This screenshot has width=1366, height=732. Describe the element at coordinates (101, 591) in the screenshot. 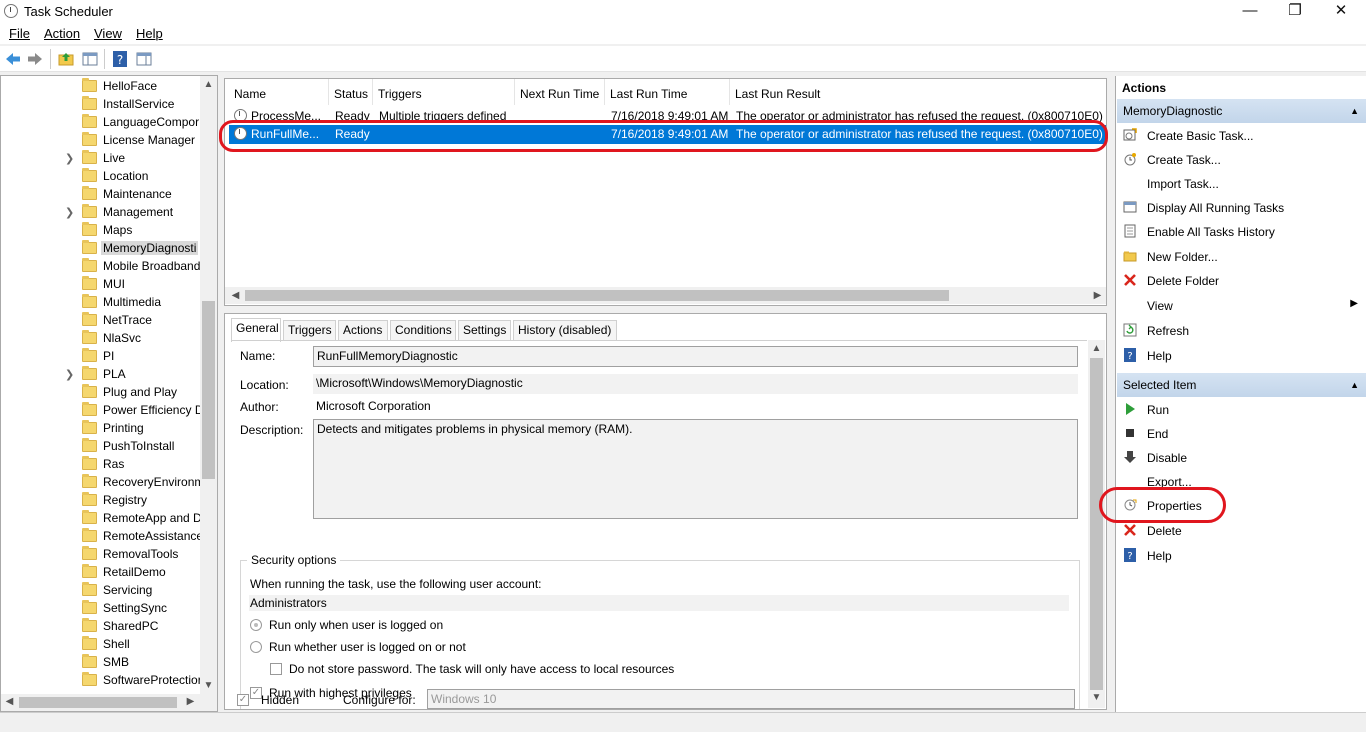

I see `tree-item: Servicing` at that location.